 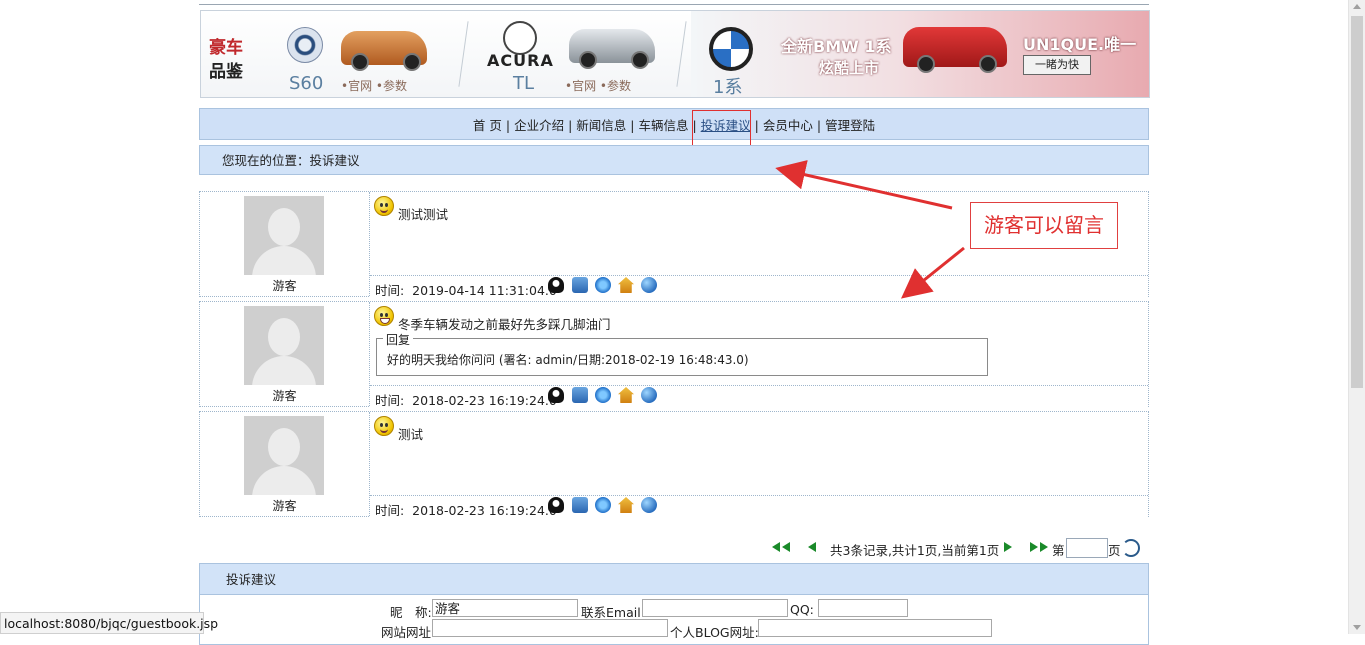 I want to click on scroll-thumb, so click(x=1357, y=202).